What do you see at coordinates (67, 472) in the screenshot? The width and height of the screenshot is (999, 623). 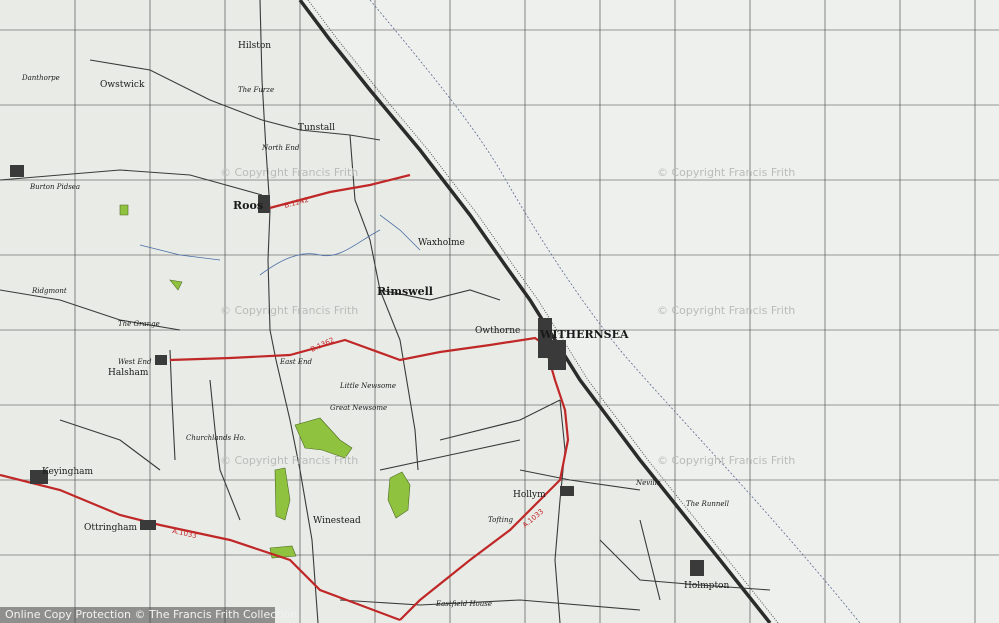 I see `label-keyingham: Keyingham` at bounding box center [67, 472].